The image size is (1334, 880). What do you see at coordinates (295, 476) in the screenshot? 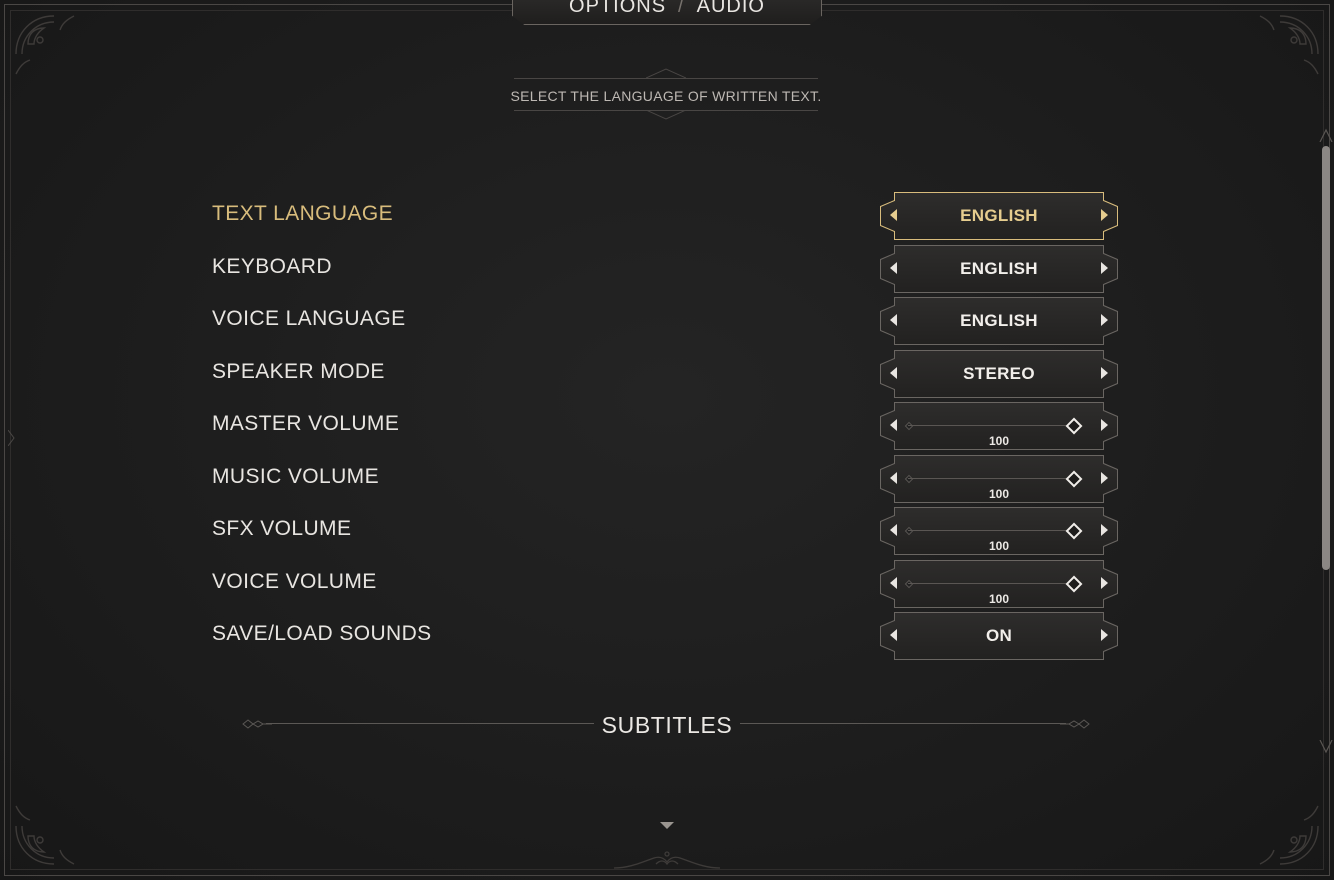
I see `option-label: MUSIC VOLUME` at bounding box center [295, 476].